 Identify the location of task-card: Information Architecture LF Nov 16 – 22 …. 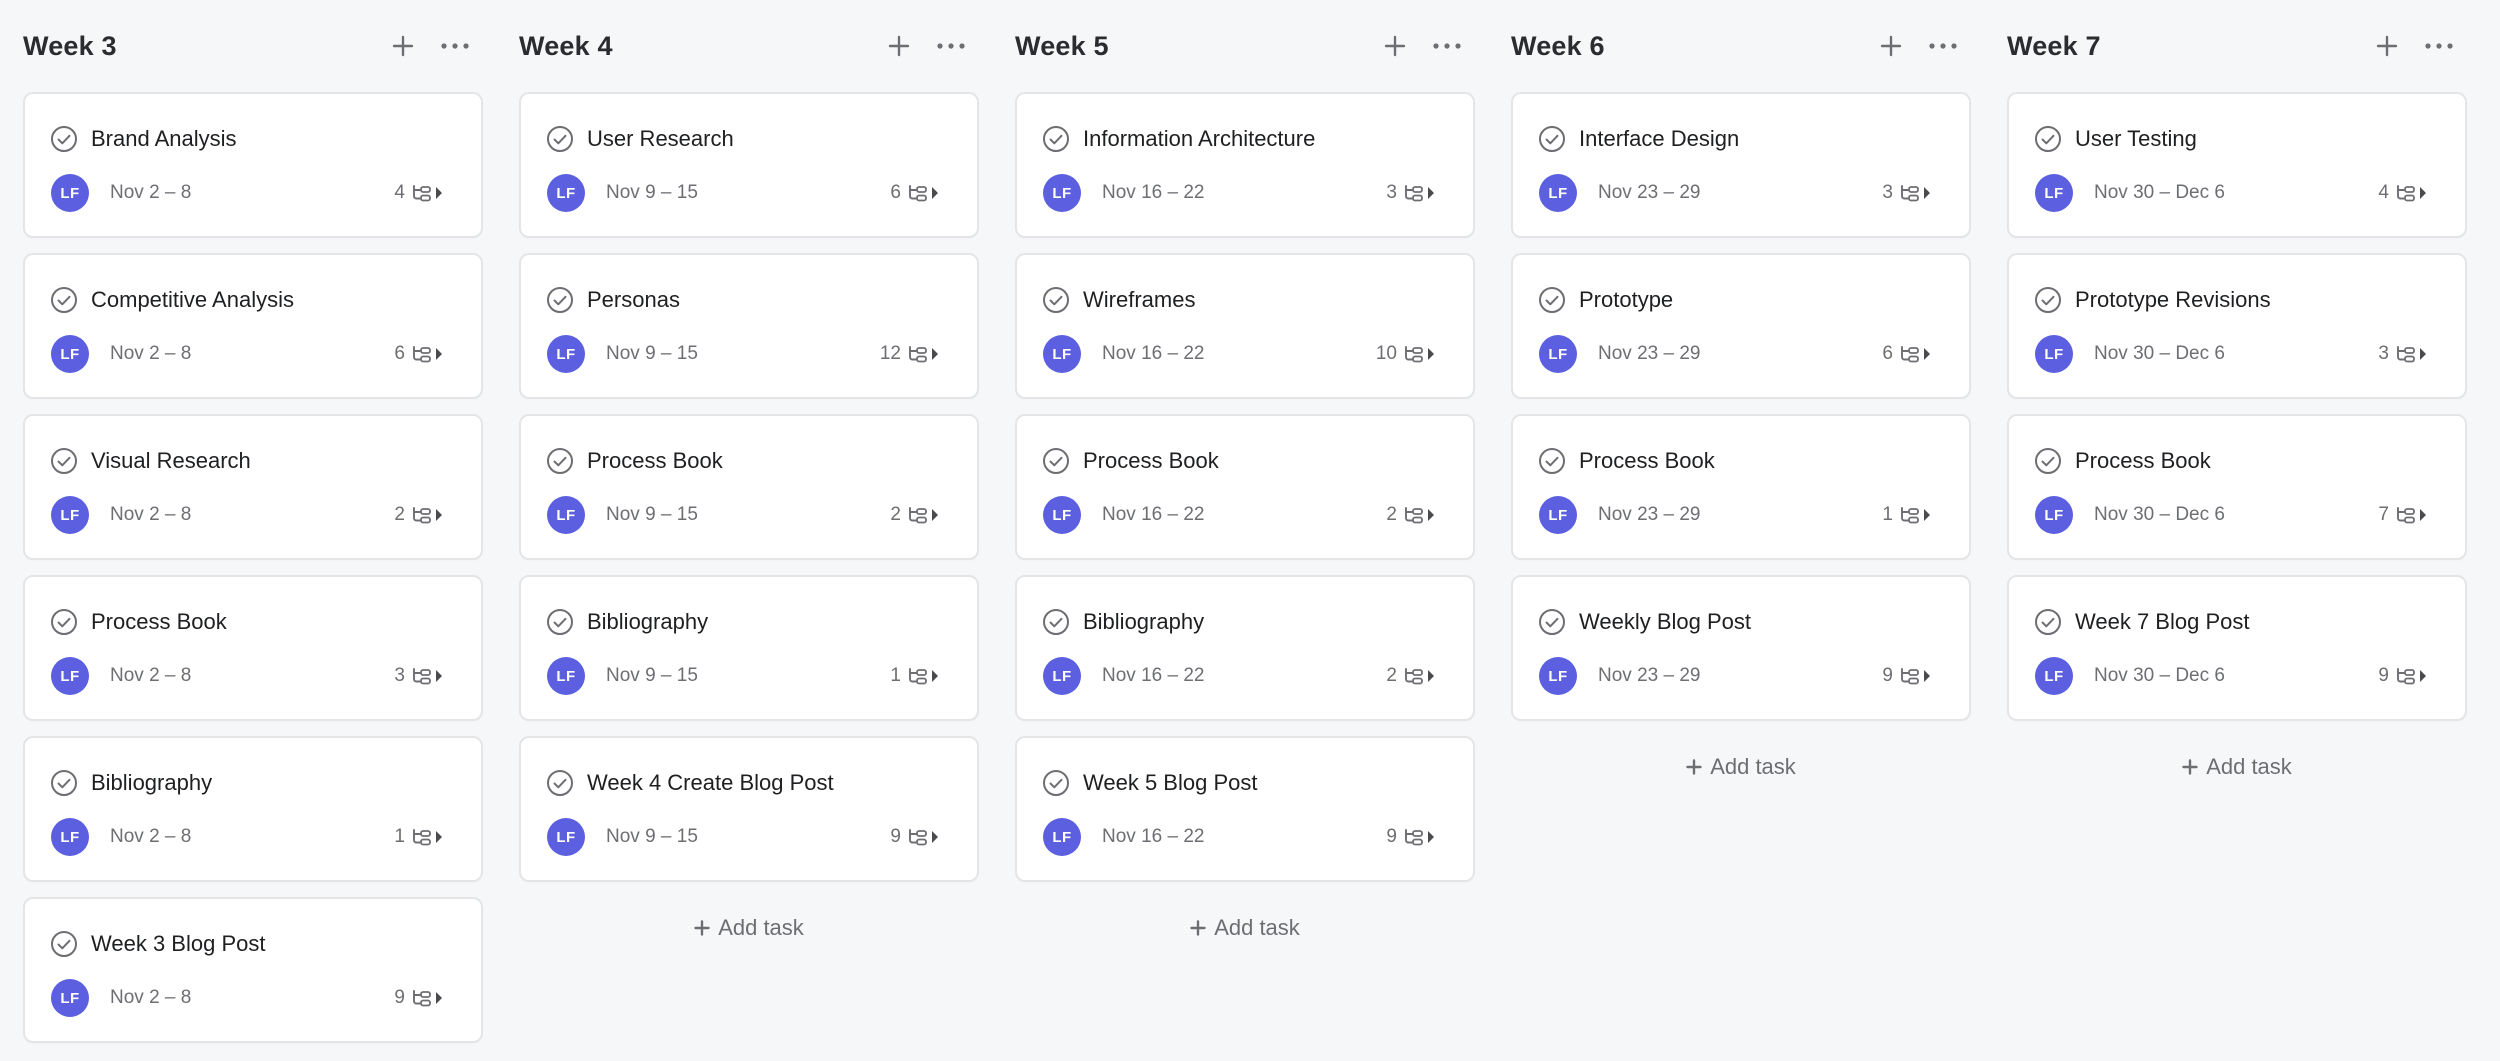
(1245, 165).